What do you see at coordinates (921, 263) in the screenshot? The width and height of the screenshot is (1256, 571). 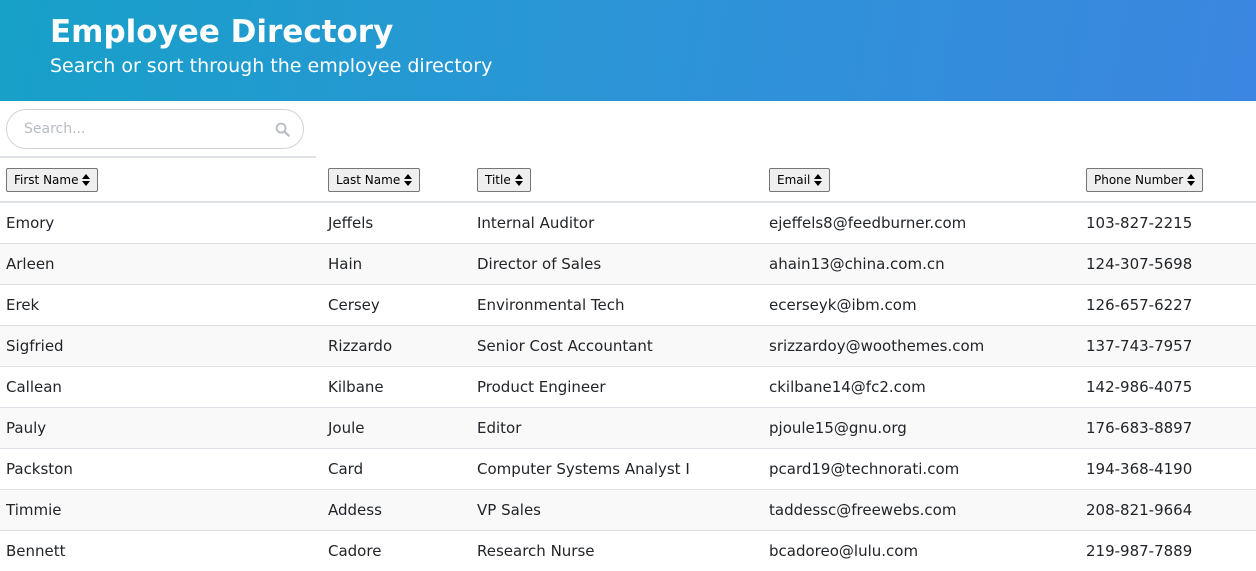 I see `cell-email: ahain13@china.com.cn` at bounding box center [921, 263].